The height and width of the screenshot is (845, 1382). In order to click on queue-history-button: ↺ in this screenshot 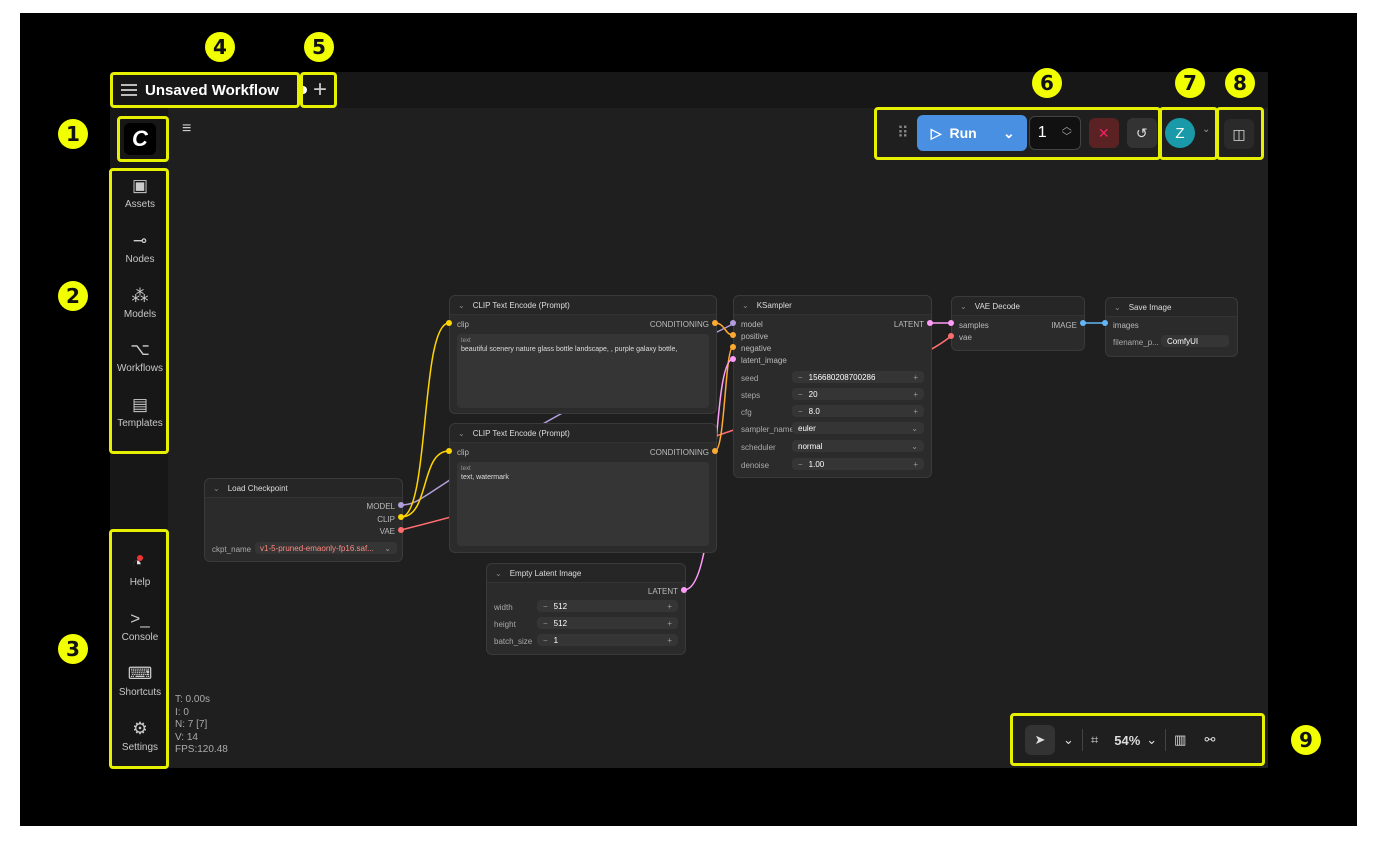, I will do `click(1141, 133)`.